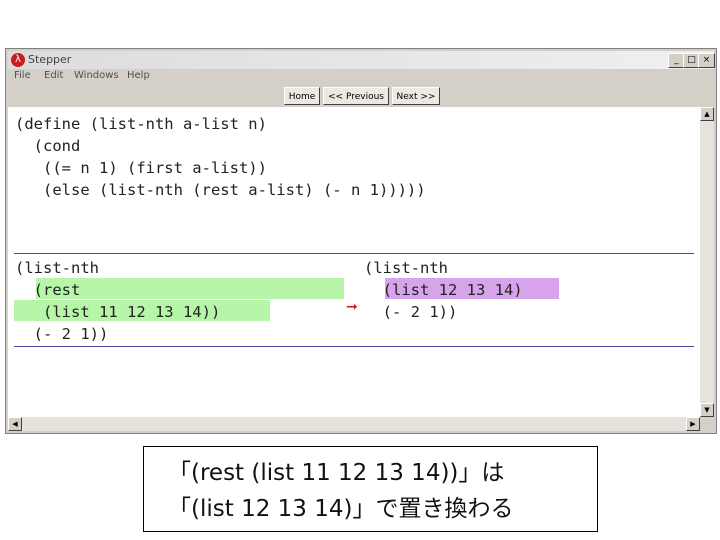 The height and width of the screenshot is (540, 720). I want to click on step-separator, so click(354, 346).